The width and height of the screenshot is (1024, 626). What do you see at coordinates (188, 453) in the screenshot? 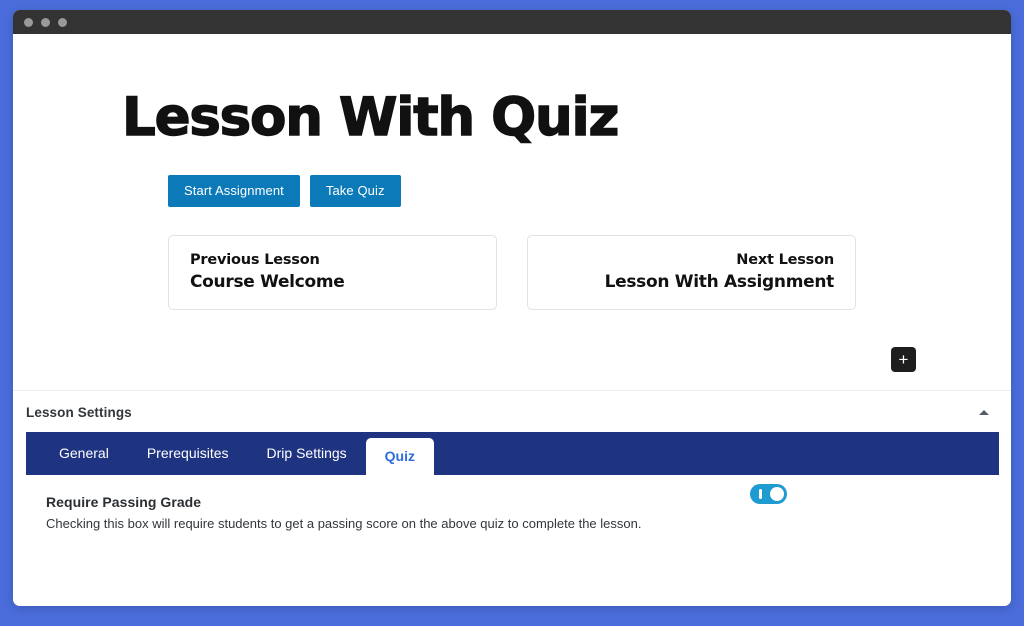
I see `tab-prerequisites: Prerequisites` at bounding box center [188, 453].